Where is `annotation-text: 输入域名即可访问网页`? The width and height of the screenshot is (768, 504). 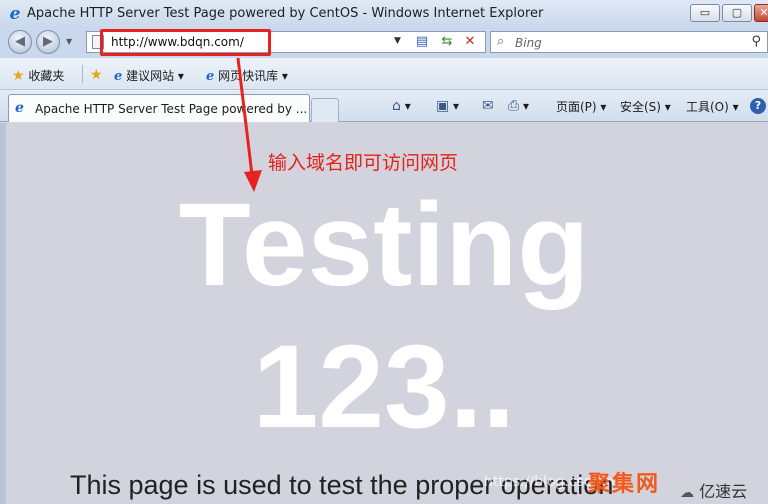 annotation-text: 输入域名即可访问网页 is located at coordinates (363, 163).